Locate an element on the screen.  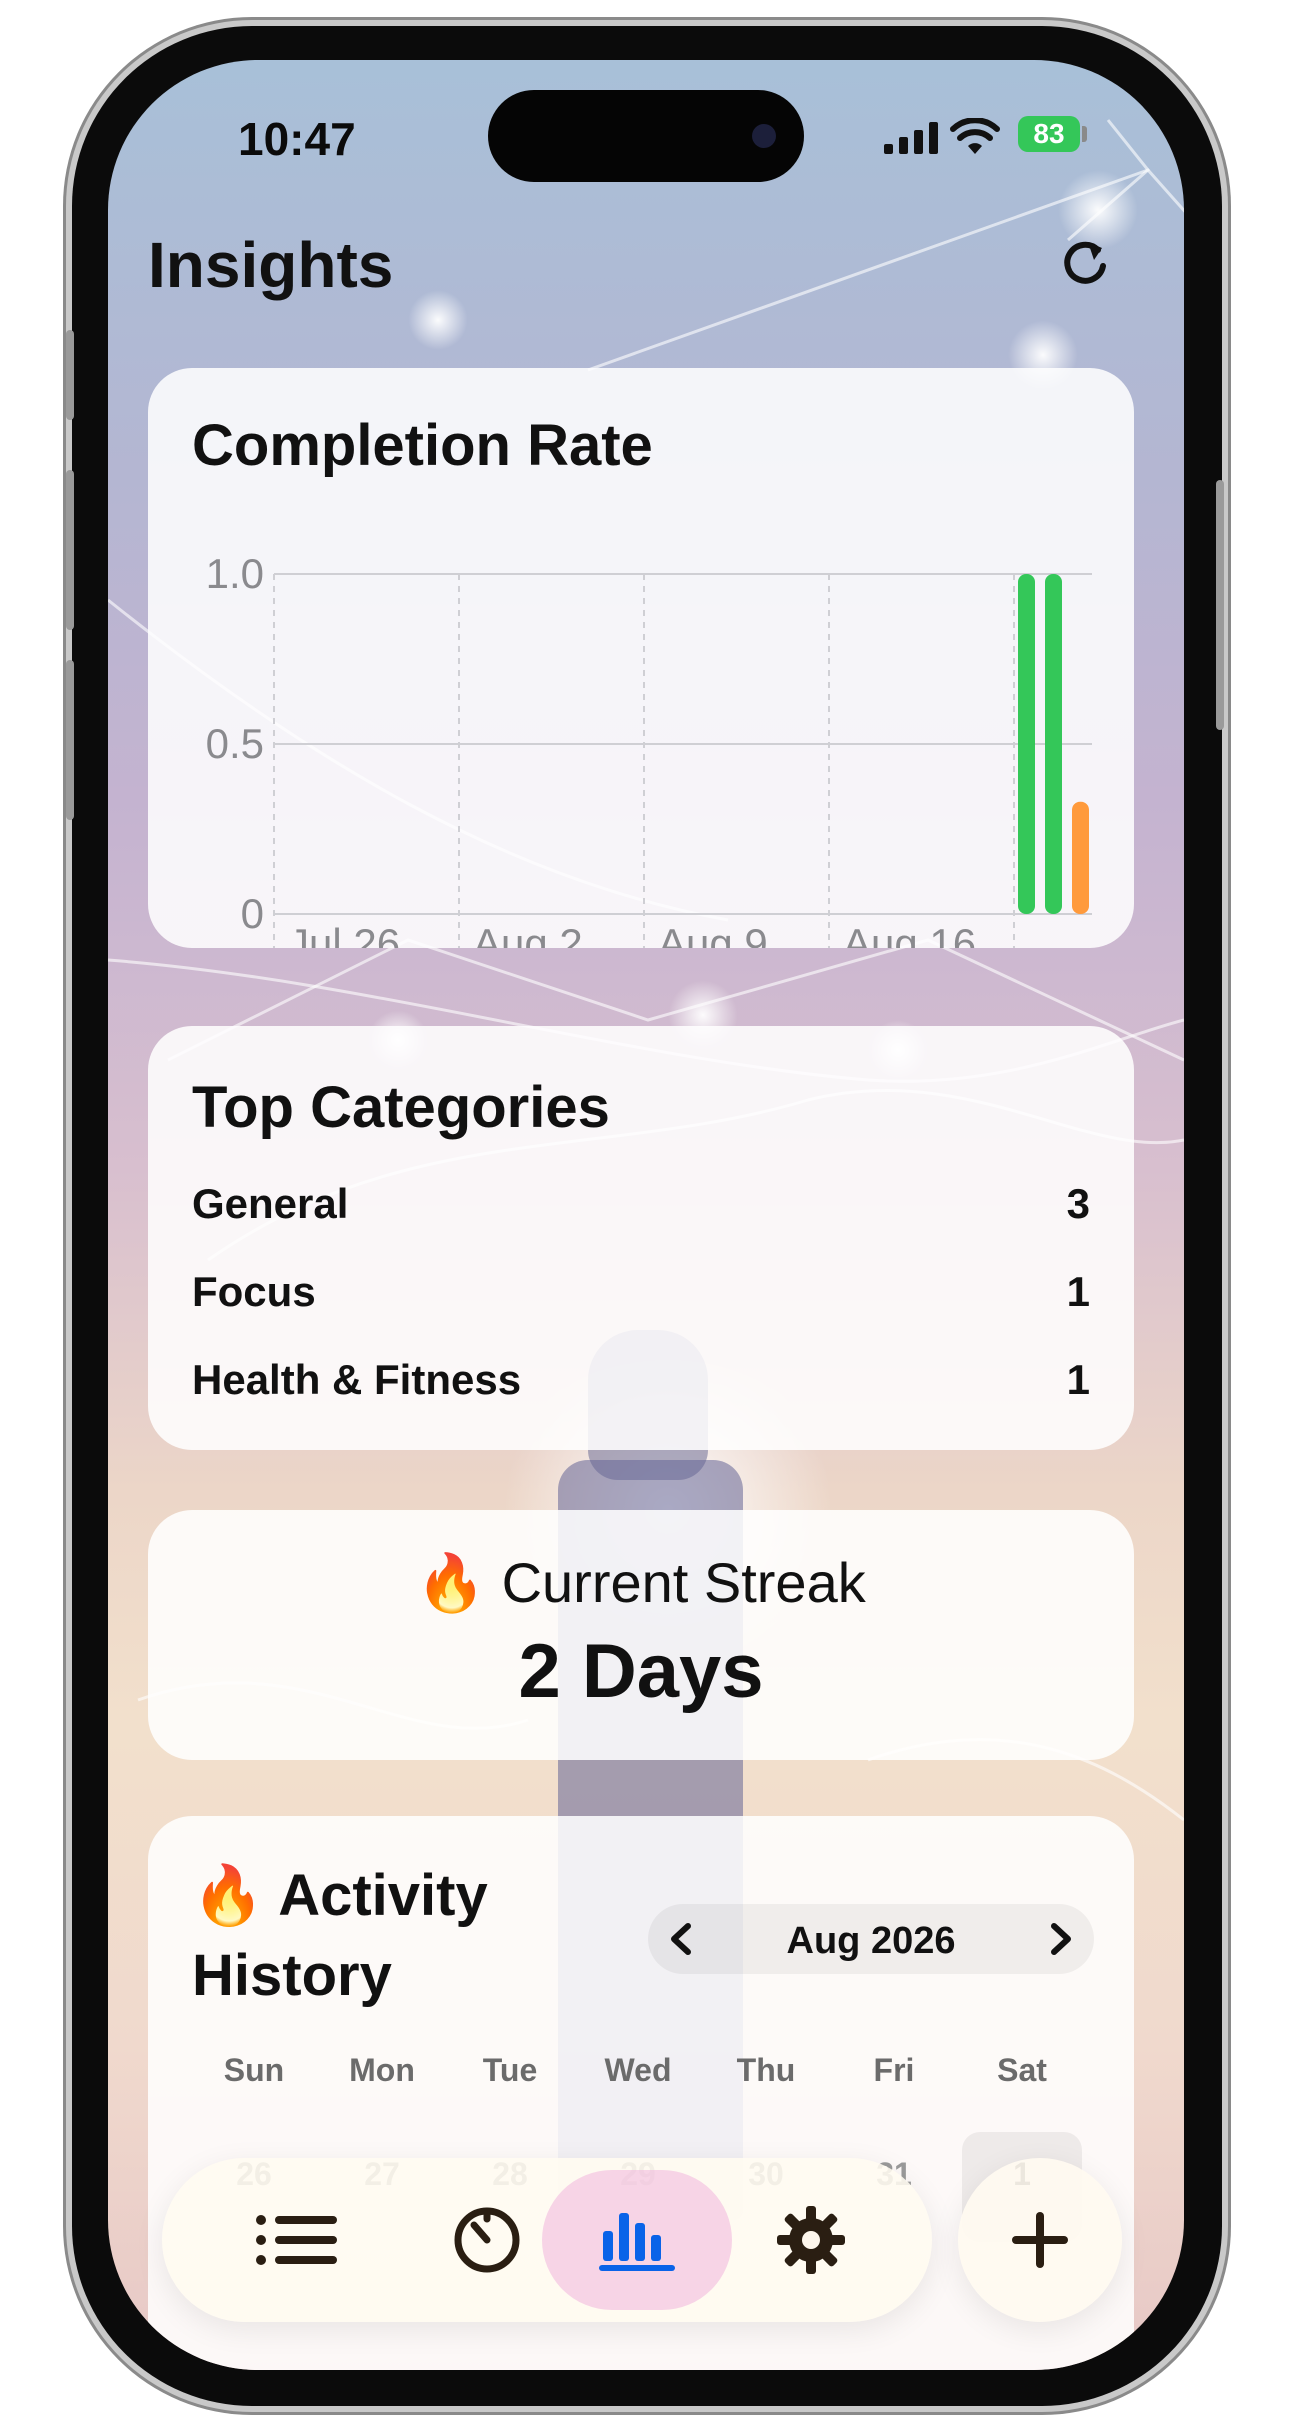
status-time: 10:47 is located at coordinates (297, 139).